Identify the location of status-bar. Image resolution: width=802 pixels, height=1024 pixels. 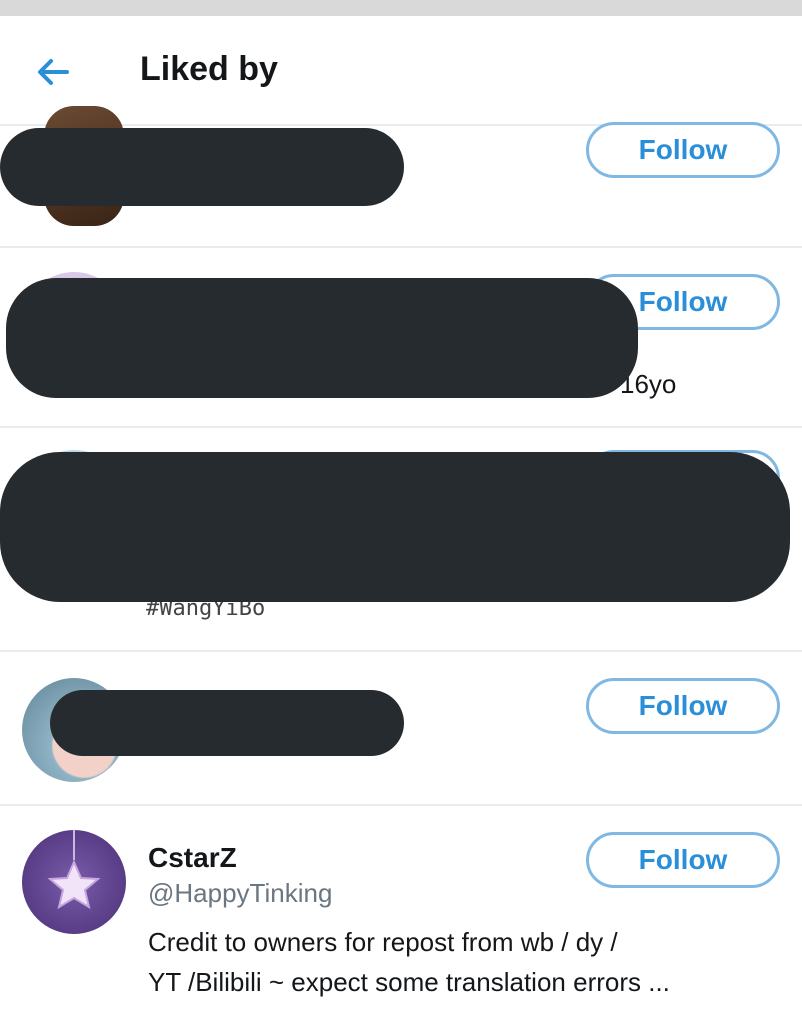
(401, 8).